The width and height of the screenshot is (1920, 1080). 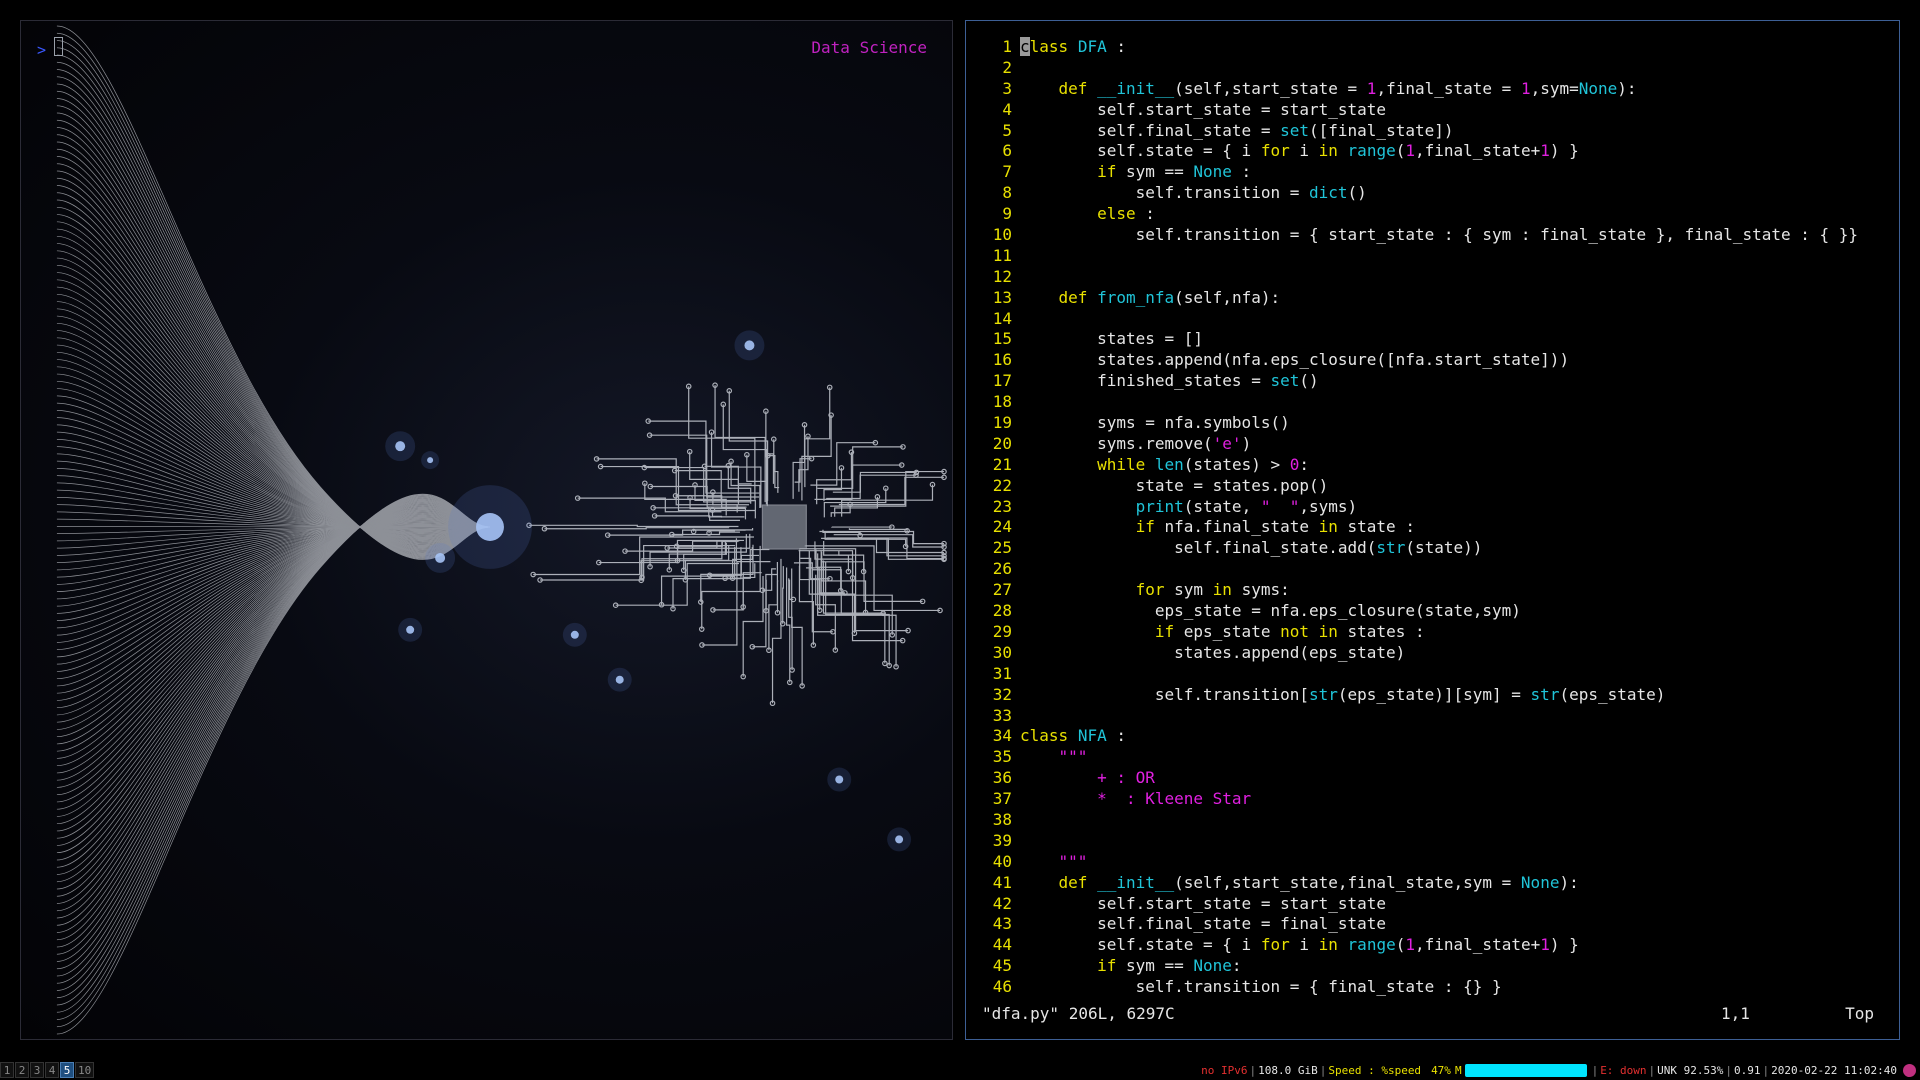 I want to click on code-line: 39, so click(x=1432, y=841).